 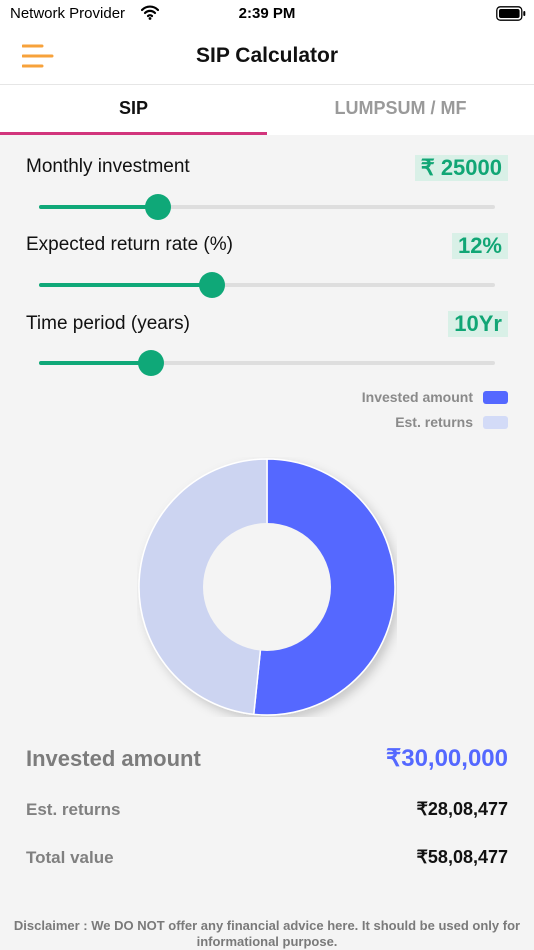 What do you see at coordinates (462, 857) in the screenshot?
I see `summary-total-value: ₹58,08,477` at bounding box center [462, 857].